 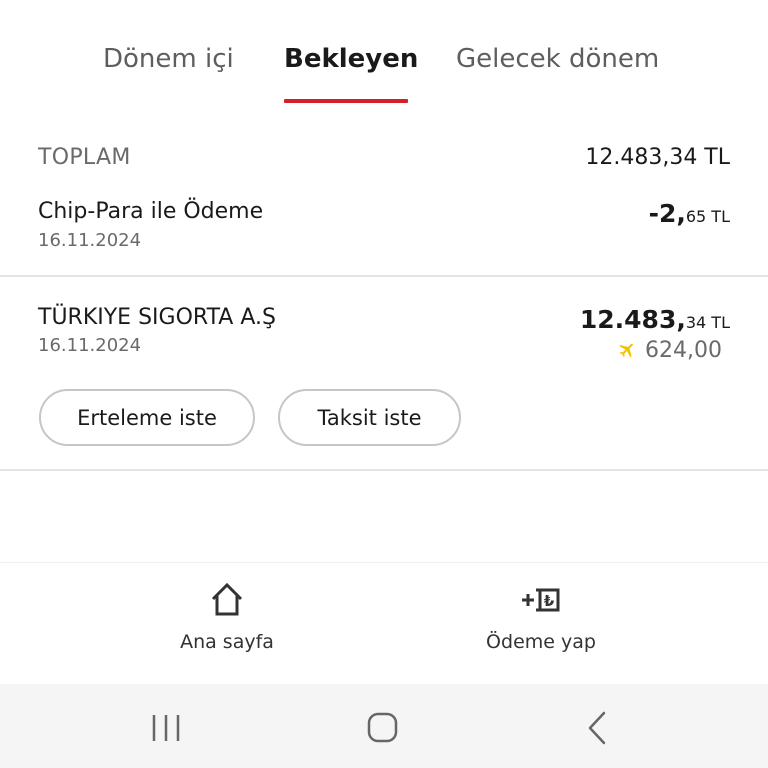 What do you see at coordinates (351, 59) in the screenshot?
I see `tab-bekleyen: Bekleyen` at bounding box center [351, 59].